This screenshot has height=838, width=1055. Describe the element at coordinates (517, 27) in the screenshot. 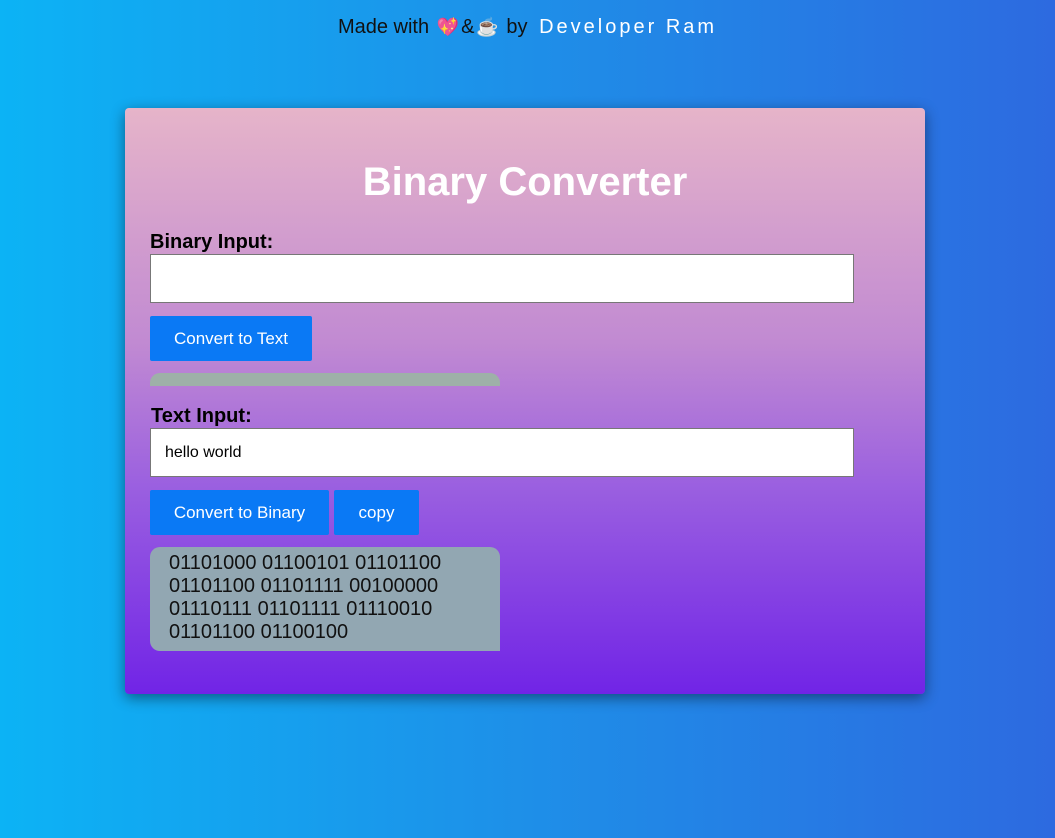

I see `credit-by: by` at that location.